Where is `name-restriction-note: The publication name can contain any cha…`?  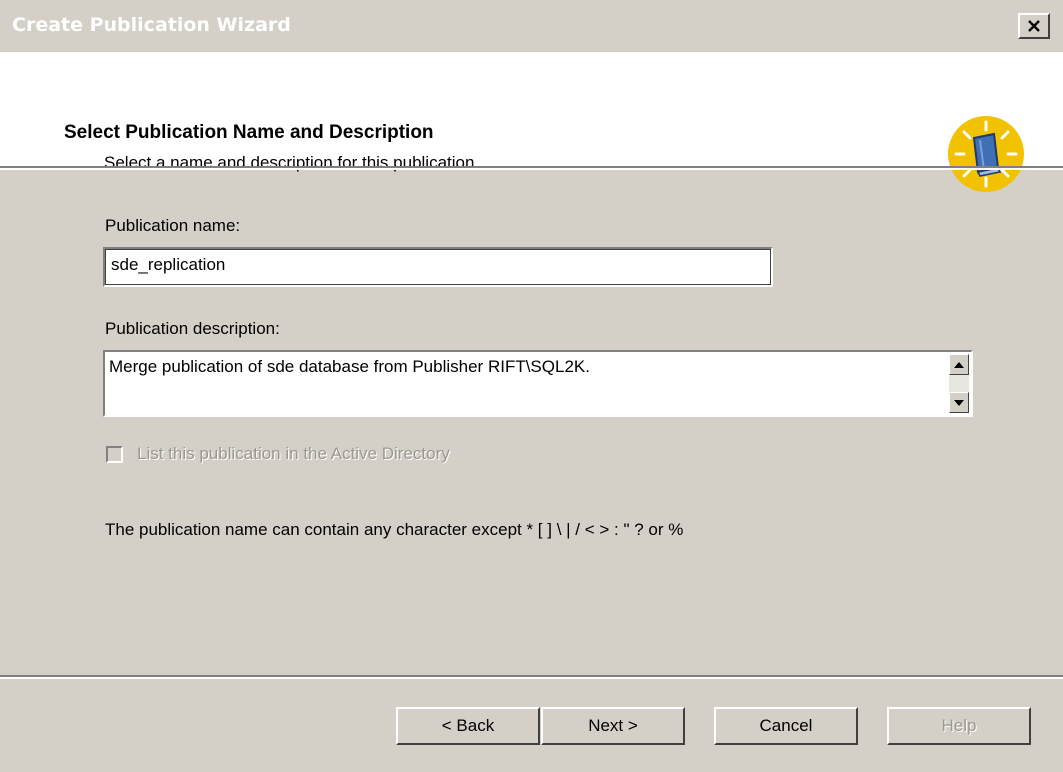 name-restriction-note: The publication name can contain any cha… is located at coordinates (394, 529).